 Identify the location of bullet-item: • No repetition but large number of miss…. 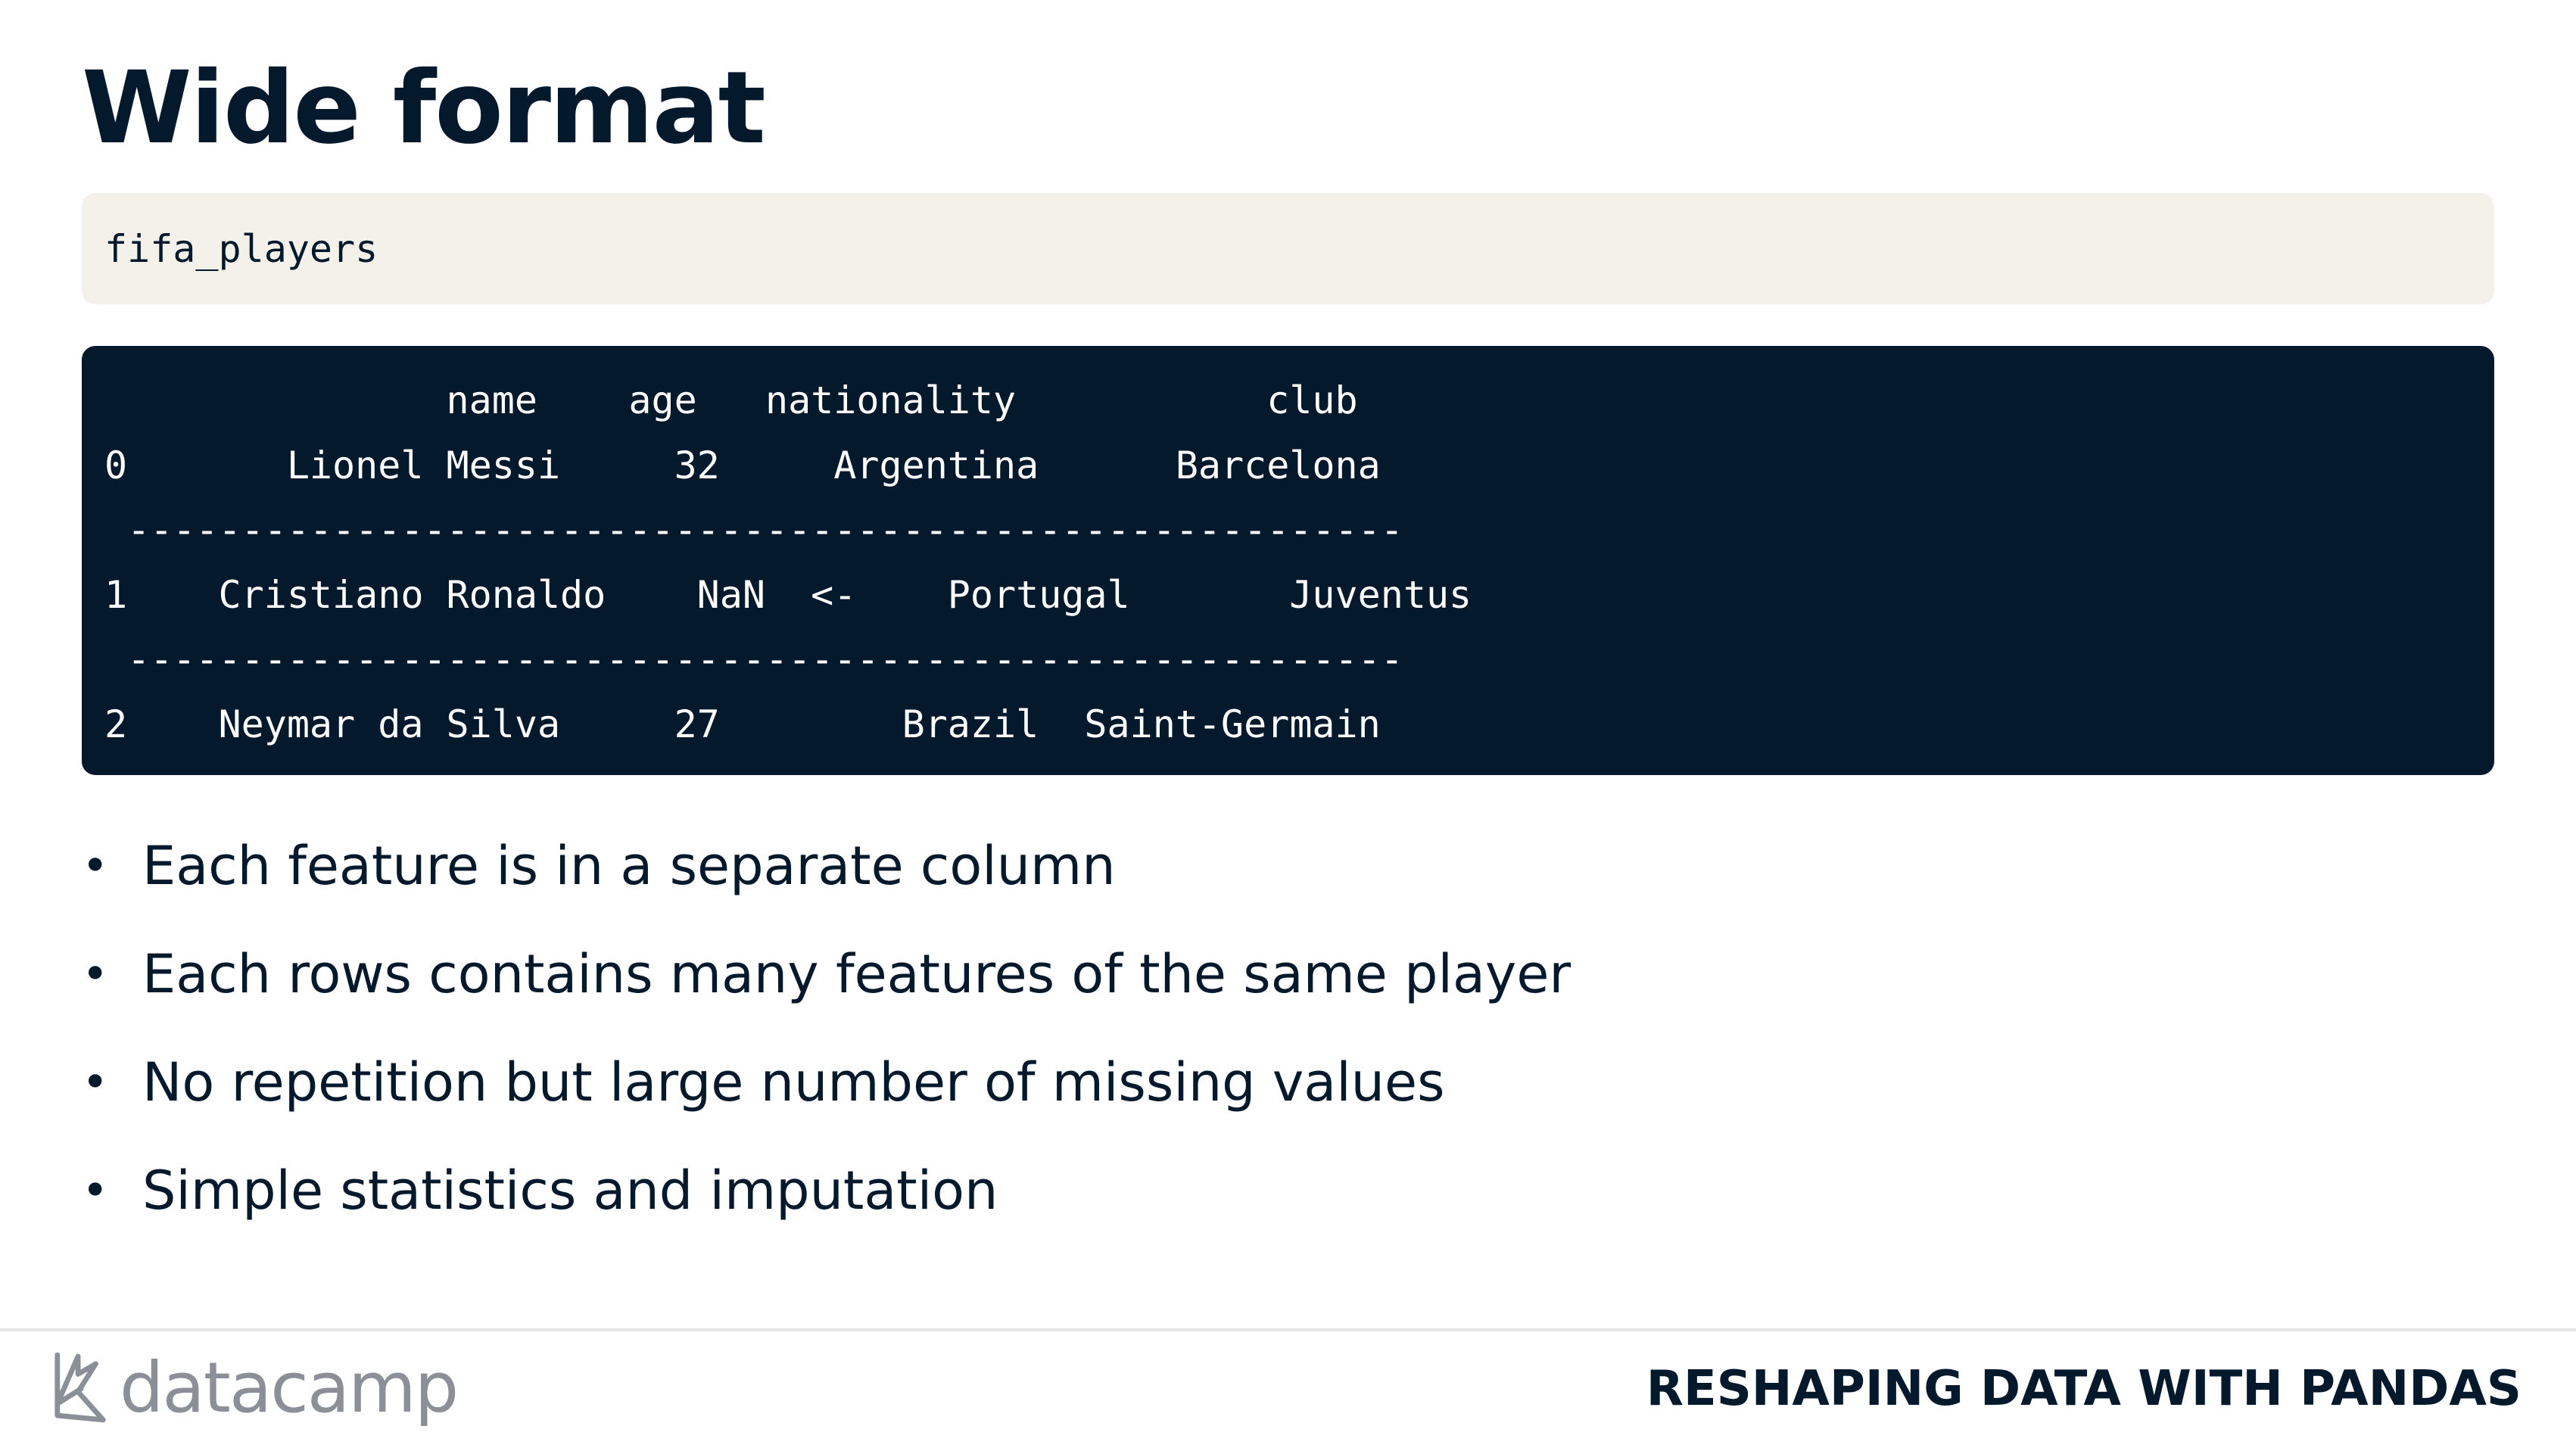
(826, 1082).